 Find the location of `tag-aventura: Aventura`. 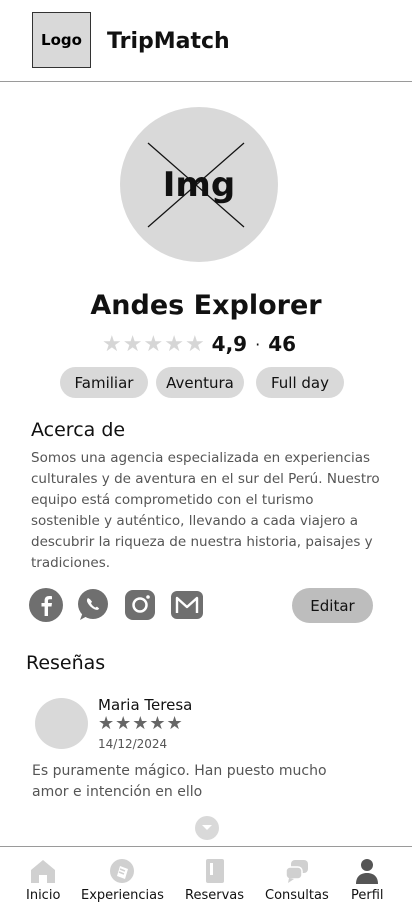

tag-aventura: Aventura is located at coordinates (200, 382).